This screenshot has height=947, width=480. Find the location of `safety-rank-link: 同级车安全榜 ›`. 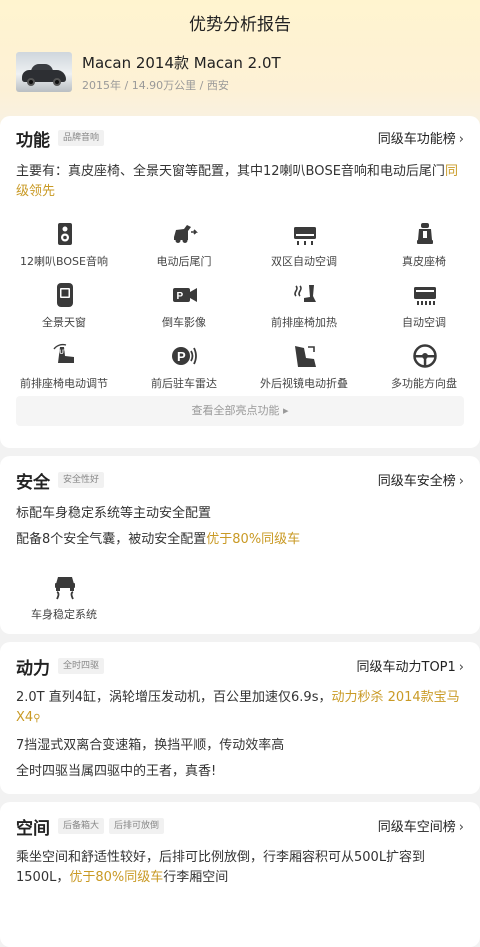

safety-rank-link: 同级车安全榜 › is located at coordinates (421, 479).